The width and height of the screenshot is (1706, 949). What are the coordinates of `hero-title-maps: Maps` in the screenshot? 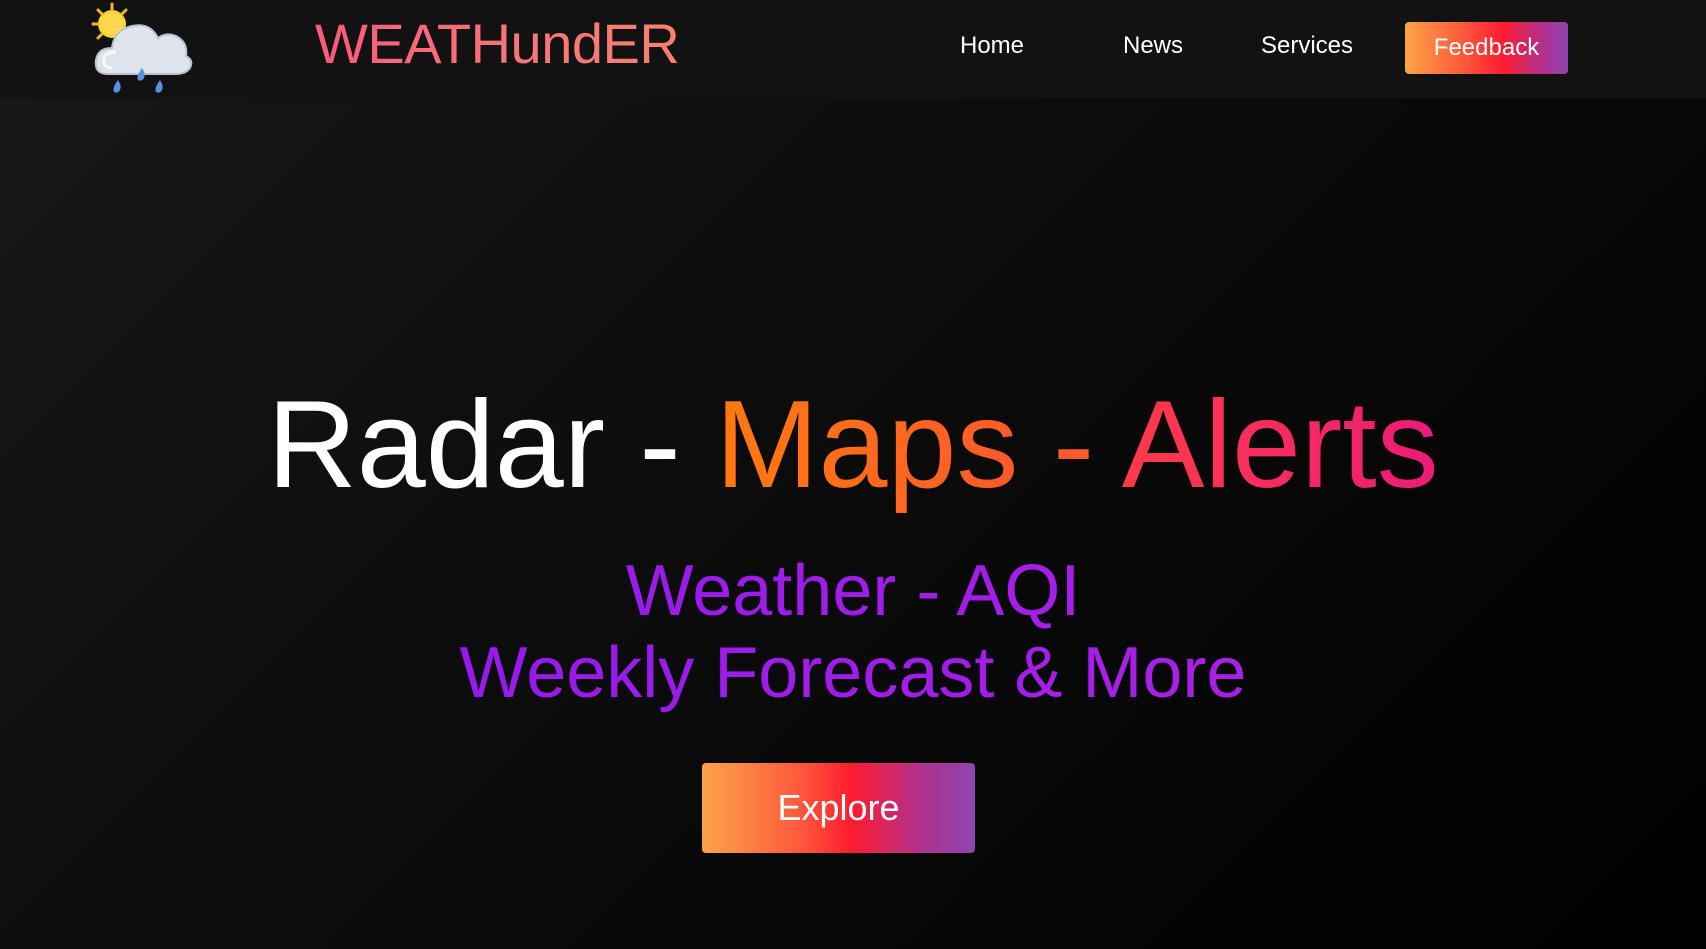 It's located at (867, 445).